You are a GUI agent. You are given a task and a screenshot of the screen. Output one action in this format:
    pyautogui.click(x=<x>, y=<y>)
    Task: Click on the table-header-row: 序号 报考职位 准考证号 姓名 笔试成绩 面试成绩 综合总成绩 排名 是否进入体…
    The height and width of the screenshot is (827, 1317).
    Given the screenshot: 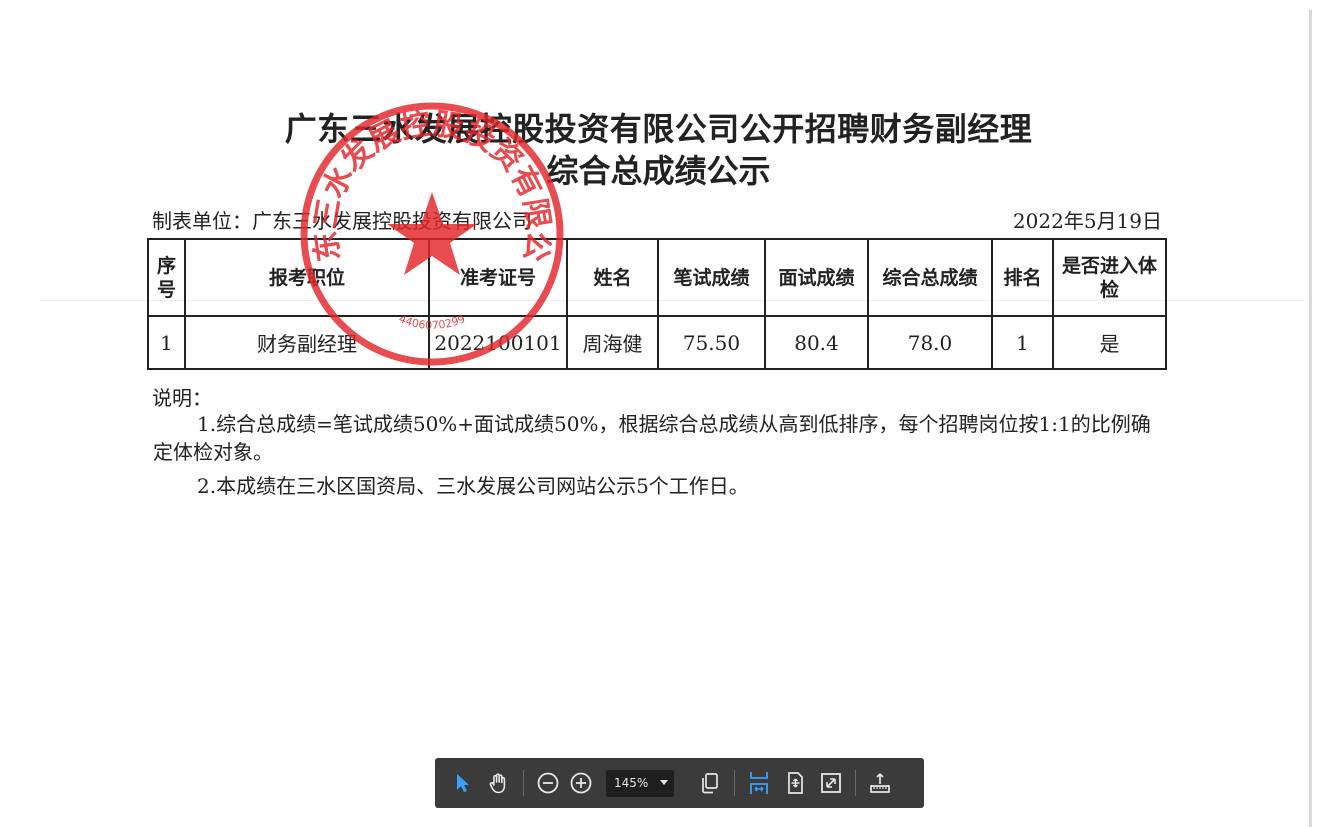 What is the action you would take?
    pyautogui.click(x=657, y=277)
    